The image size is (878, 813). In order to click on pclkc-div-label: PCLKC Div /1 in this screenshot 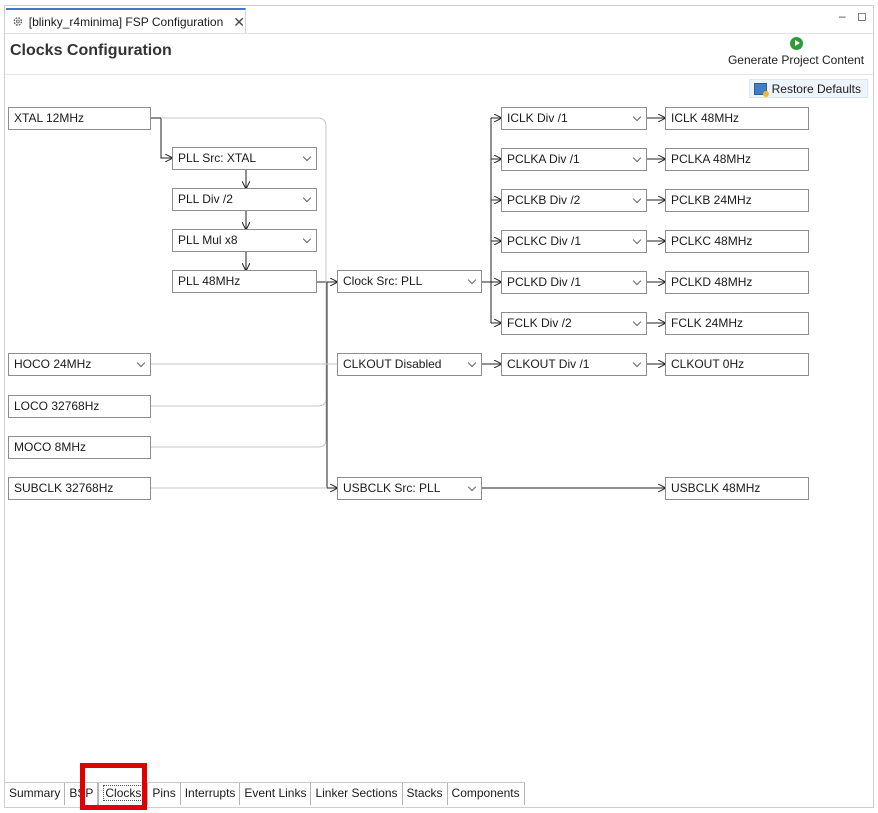, I will do `click(544, 241)`.